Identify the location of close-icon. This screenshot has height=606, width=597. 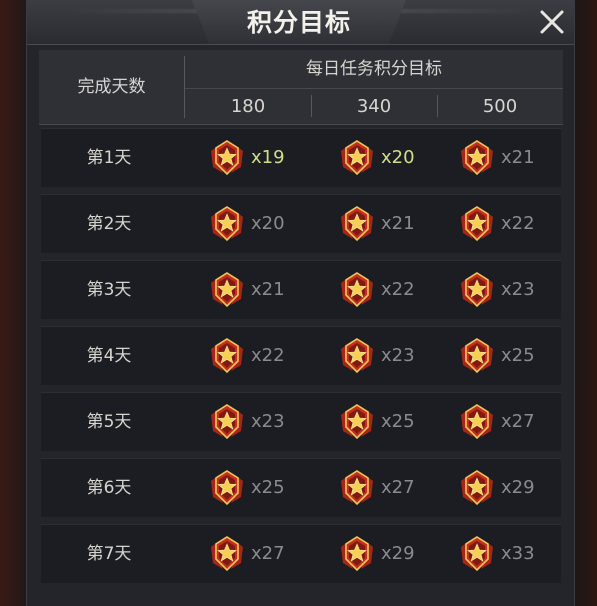
(552, 22).